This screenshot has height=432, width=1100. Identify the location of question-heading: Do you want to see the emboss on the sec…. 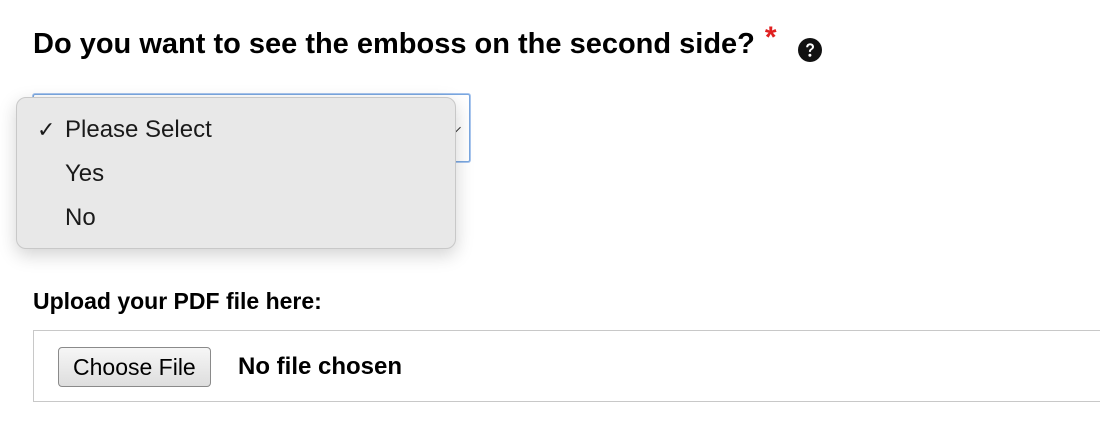
(428, 44).